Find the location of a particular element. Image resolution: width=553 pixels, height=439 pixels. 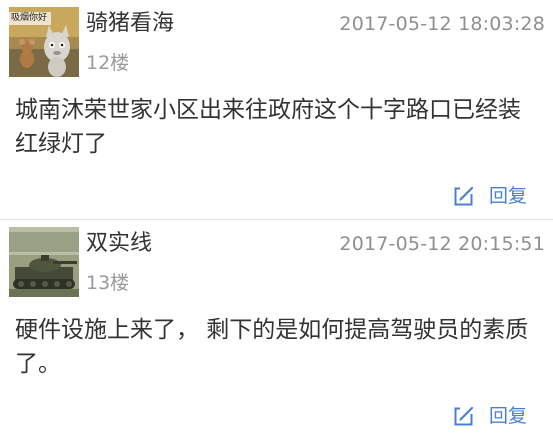

avatar-caption: 吸烟你好 is located at coordinates (29, 18).